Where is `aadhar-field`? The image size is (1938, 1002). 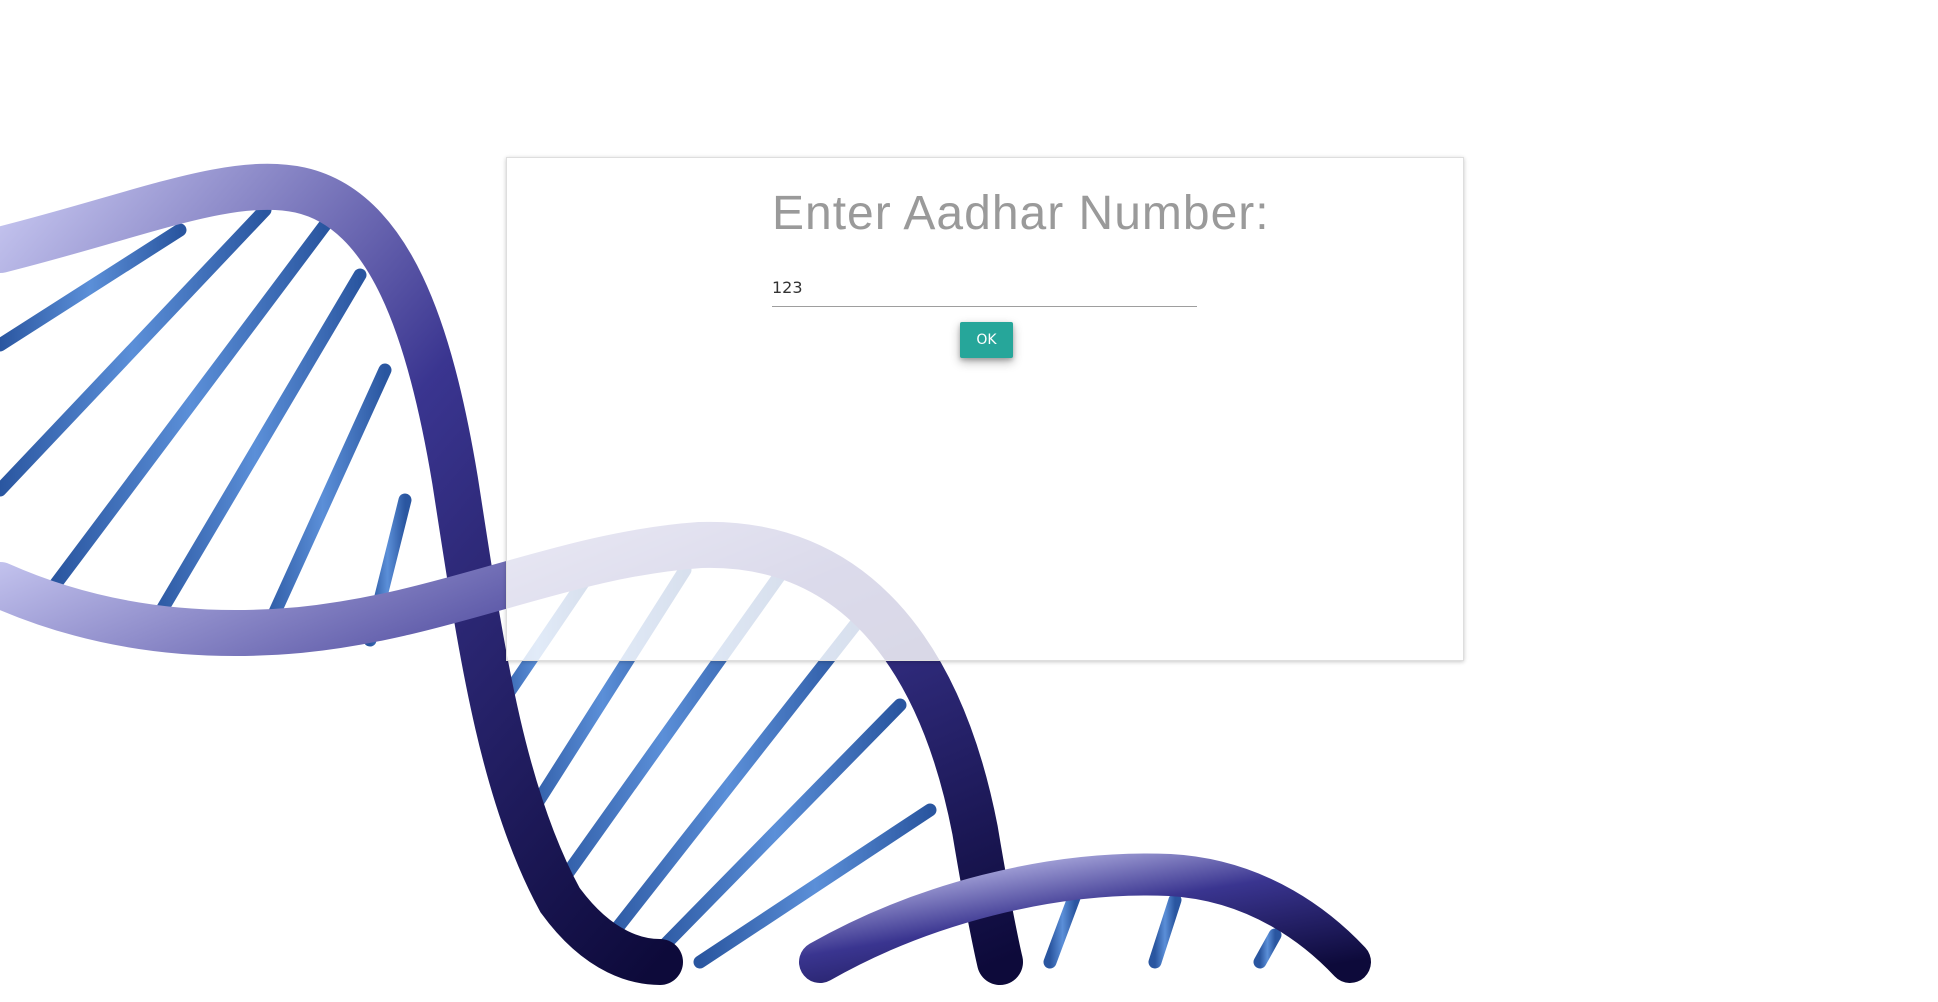 aadhar-field is located at coordinates (984, 287).